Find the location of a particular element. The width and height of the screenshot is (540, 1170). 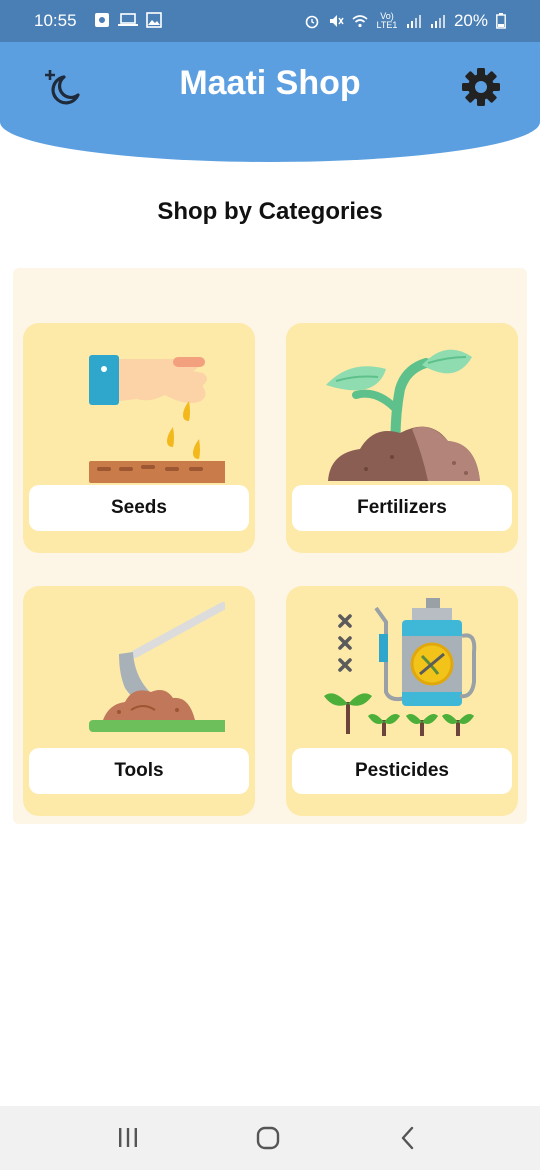

gear-icon is located at coordinates (481, 87).